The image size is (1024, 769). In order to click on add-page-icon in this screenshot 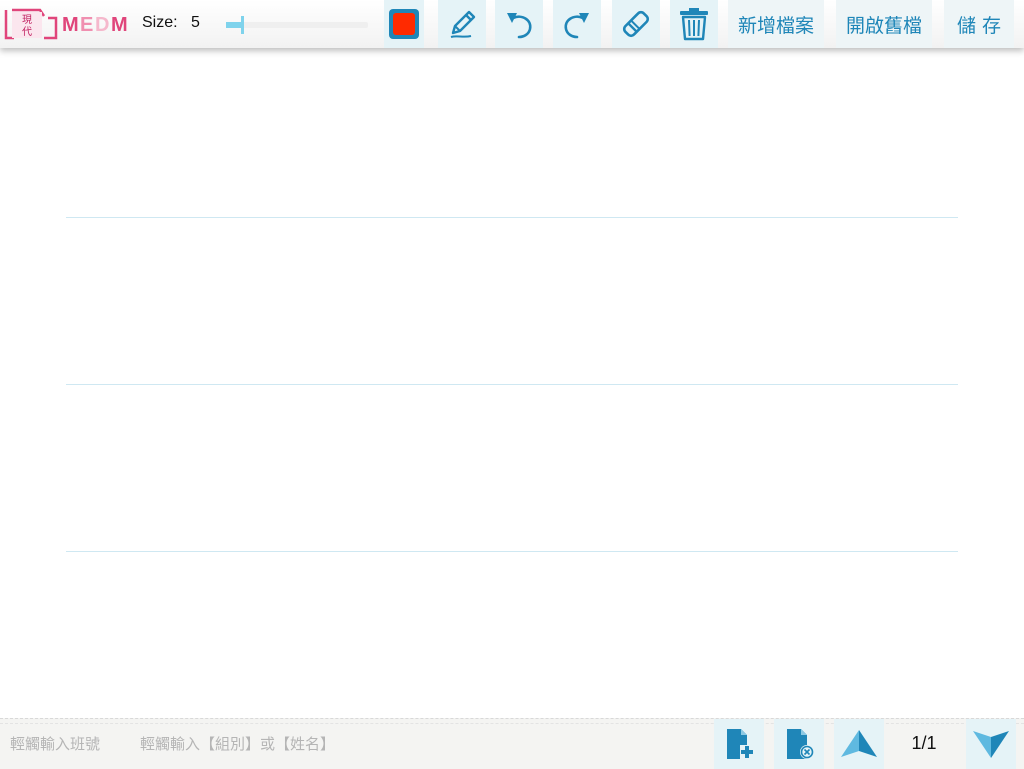, I will do `click(740, 744)`.